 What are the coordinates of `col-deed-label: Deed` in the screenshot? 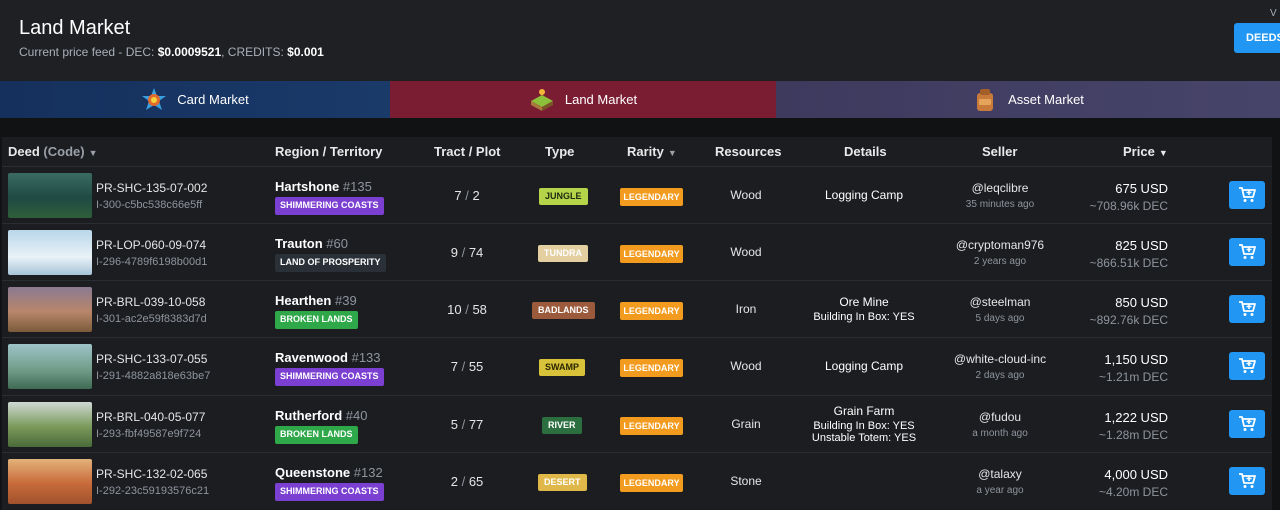 It's located at (24, 151).